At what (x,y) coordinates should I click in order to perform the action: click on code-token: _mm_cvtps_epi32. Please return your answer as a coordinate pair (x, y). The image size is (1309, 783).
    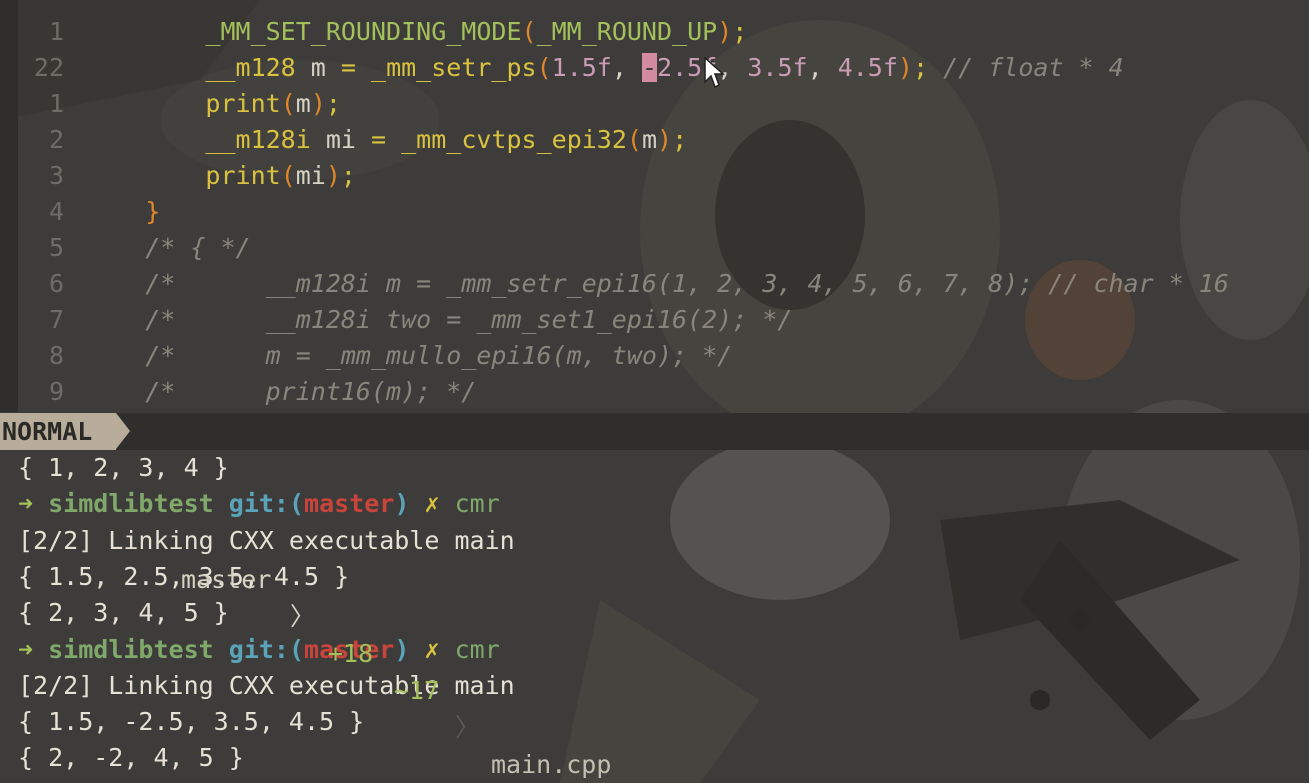
    Looking at the image, I should click on (514, 139).